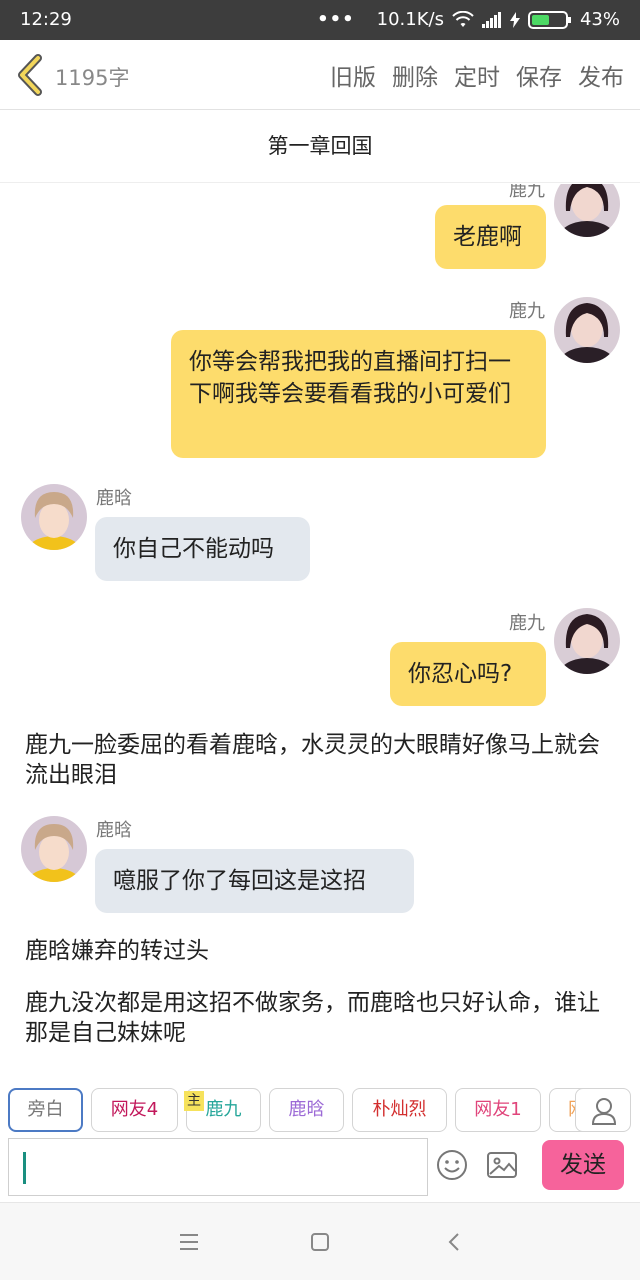  Describe the element at coordinates (490, 237) in the screenshot. I see `chat-bubble: 老鹿啊` at that location.